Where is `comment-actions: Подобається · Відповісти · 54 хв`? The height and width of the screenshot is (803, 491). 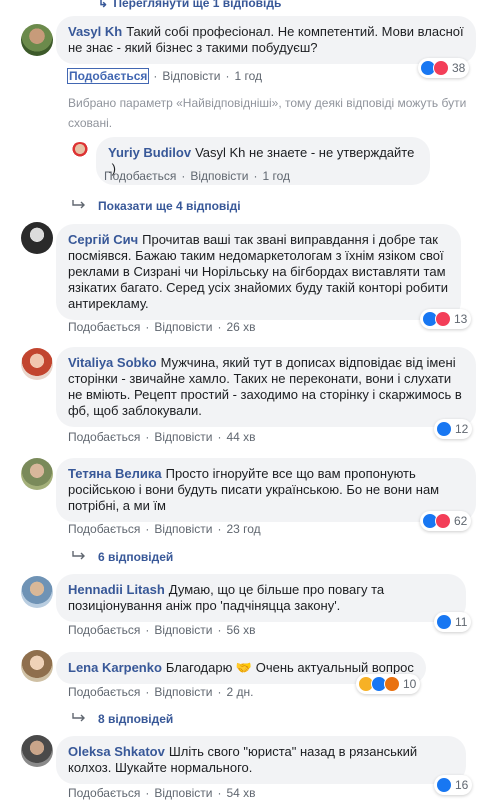
comment-actions: Подобається · Відповісти · 54 хв is located at coordinates (162, 793).